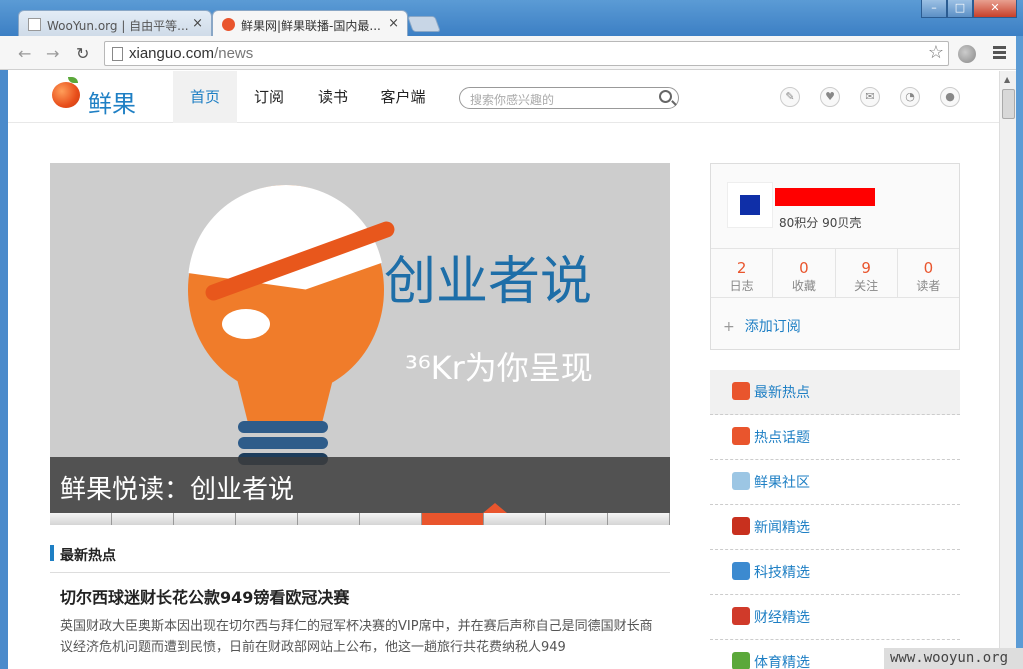 This screenshot has height=669, width=1023. What do you see at coordinates (804, 273) in the screenshot?
I see `stat-favorites: 0 收藏` at bounding box center [804, 273].